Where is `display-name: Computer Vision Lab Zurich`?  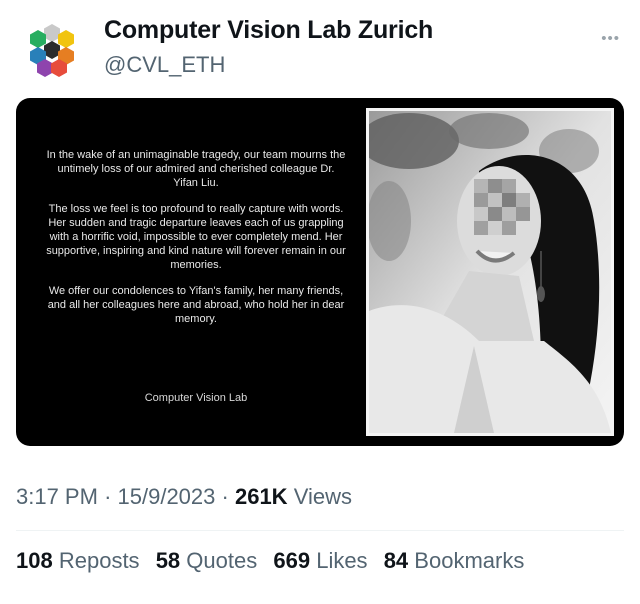 display-name: Computer Vision Lab Zurich is located at coordinates (268, 30).